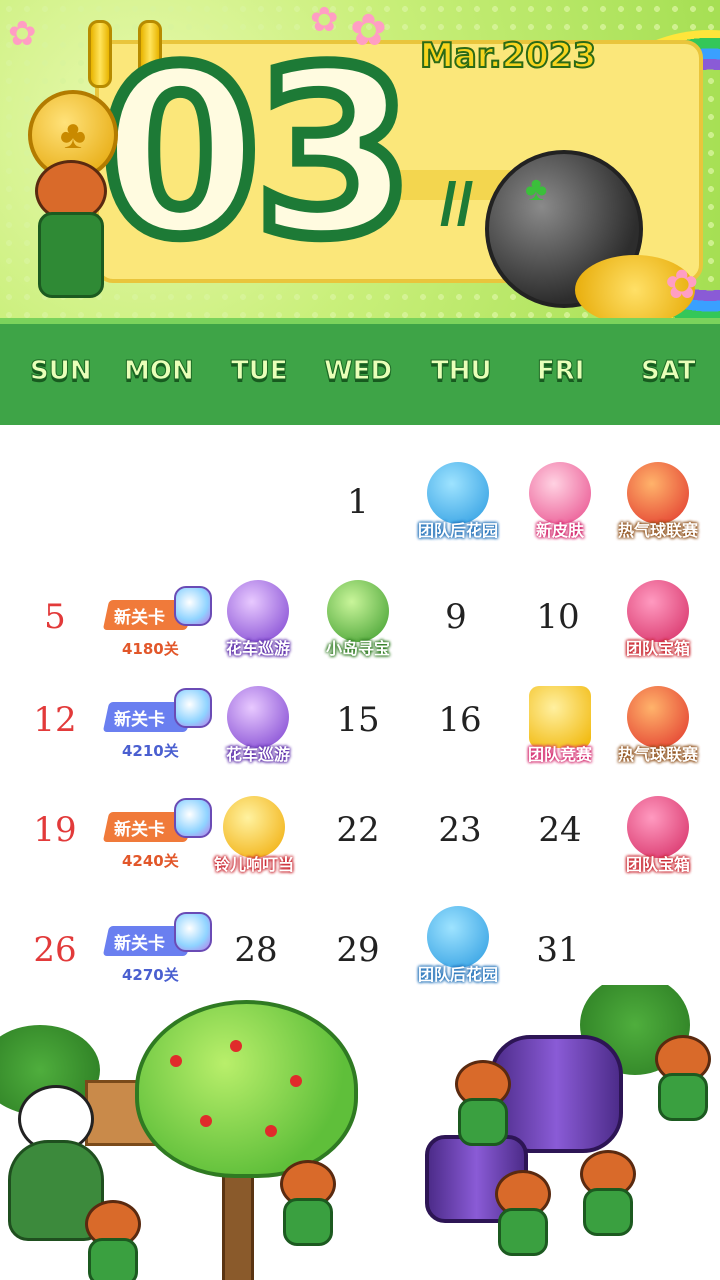 The image size is (720, 1280). Describe the element at coordinates (54, 830) in the screenshot. I see `day-19: 19` at that location.